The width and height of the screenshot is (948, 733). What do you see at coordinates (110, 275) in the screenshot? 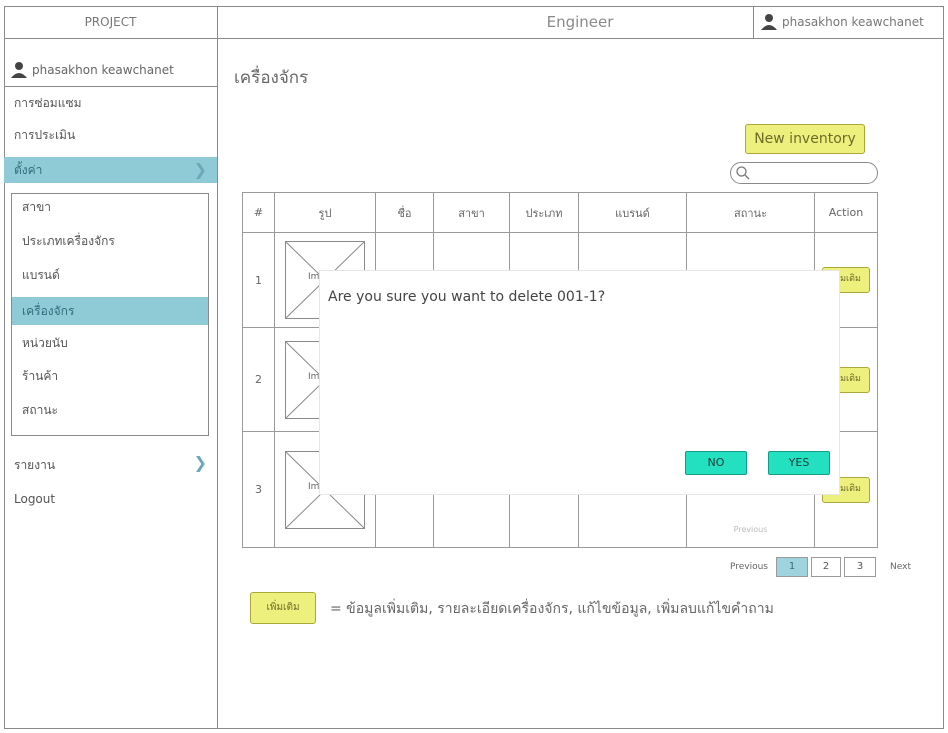
I see `submenu-item-brand: แบรนด์` at bounding box center [110, 275].